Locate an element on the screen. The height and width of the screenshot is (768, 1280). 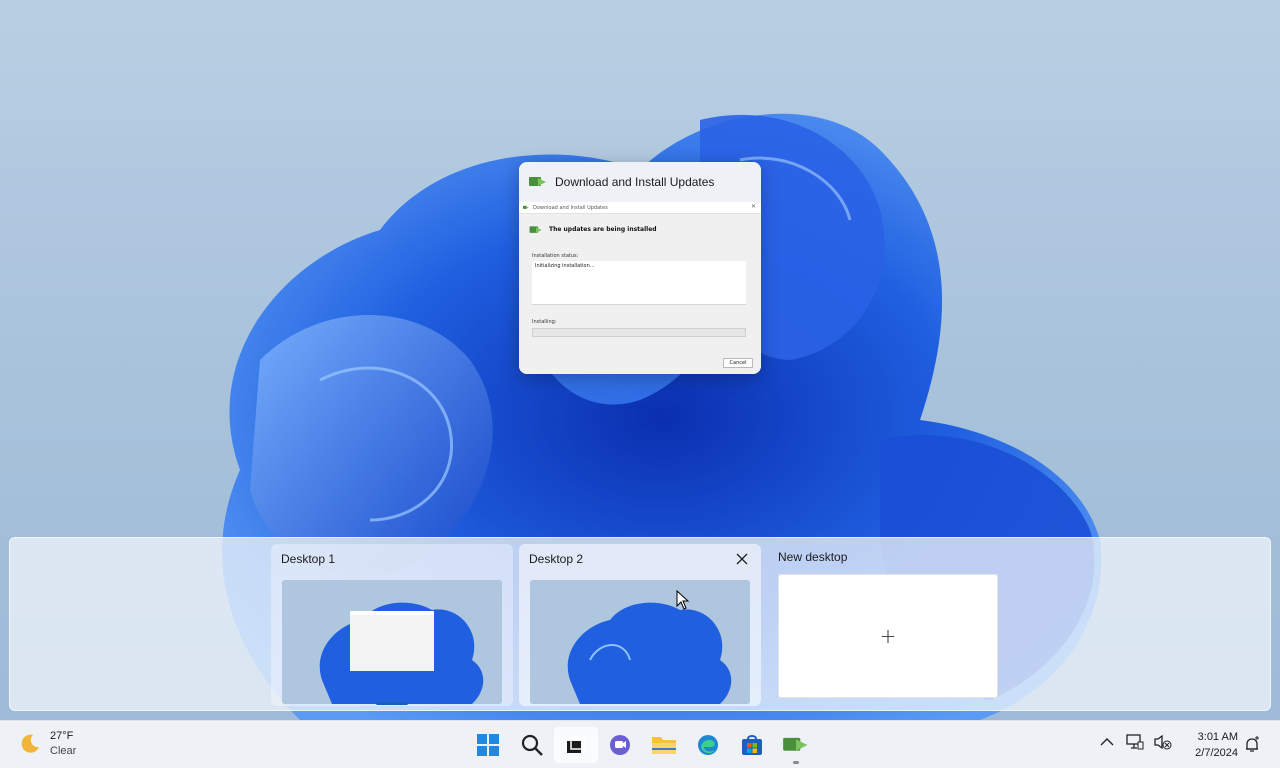
cancel-button: Cancel is located at coordinates (738, 363).